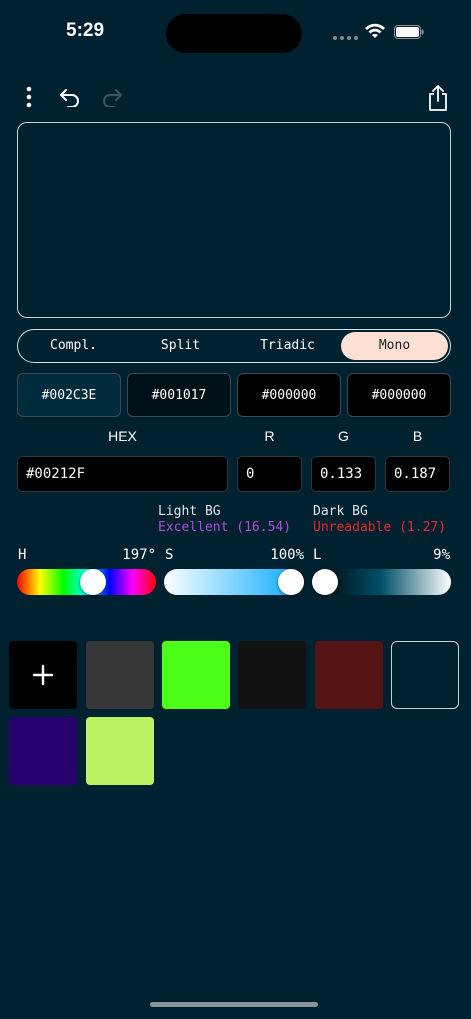  I want to click on harmony-swatch-4: #000000, so click(399, 395).